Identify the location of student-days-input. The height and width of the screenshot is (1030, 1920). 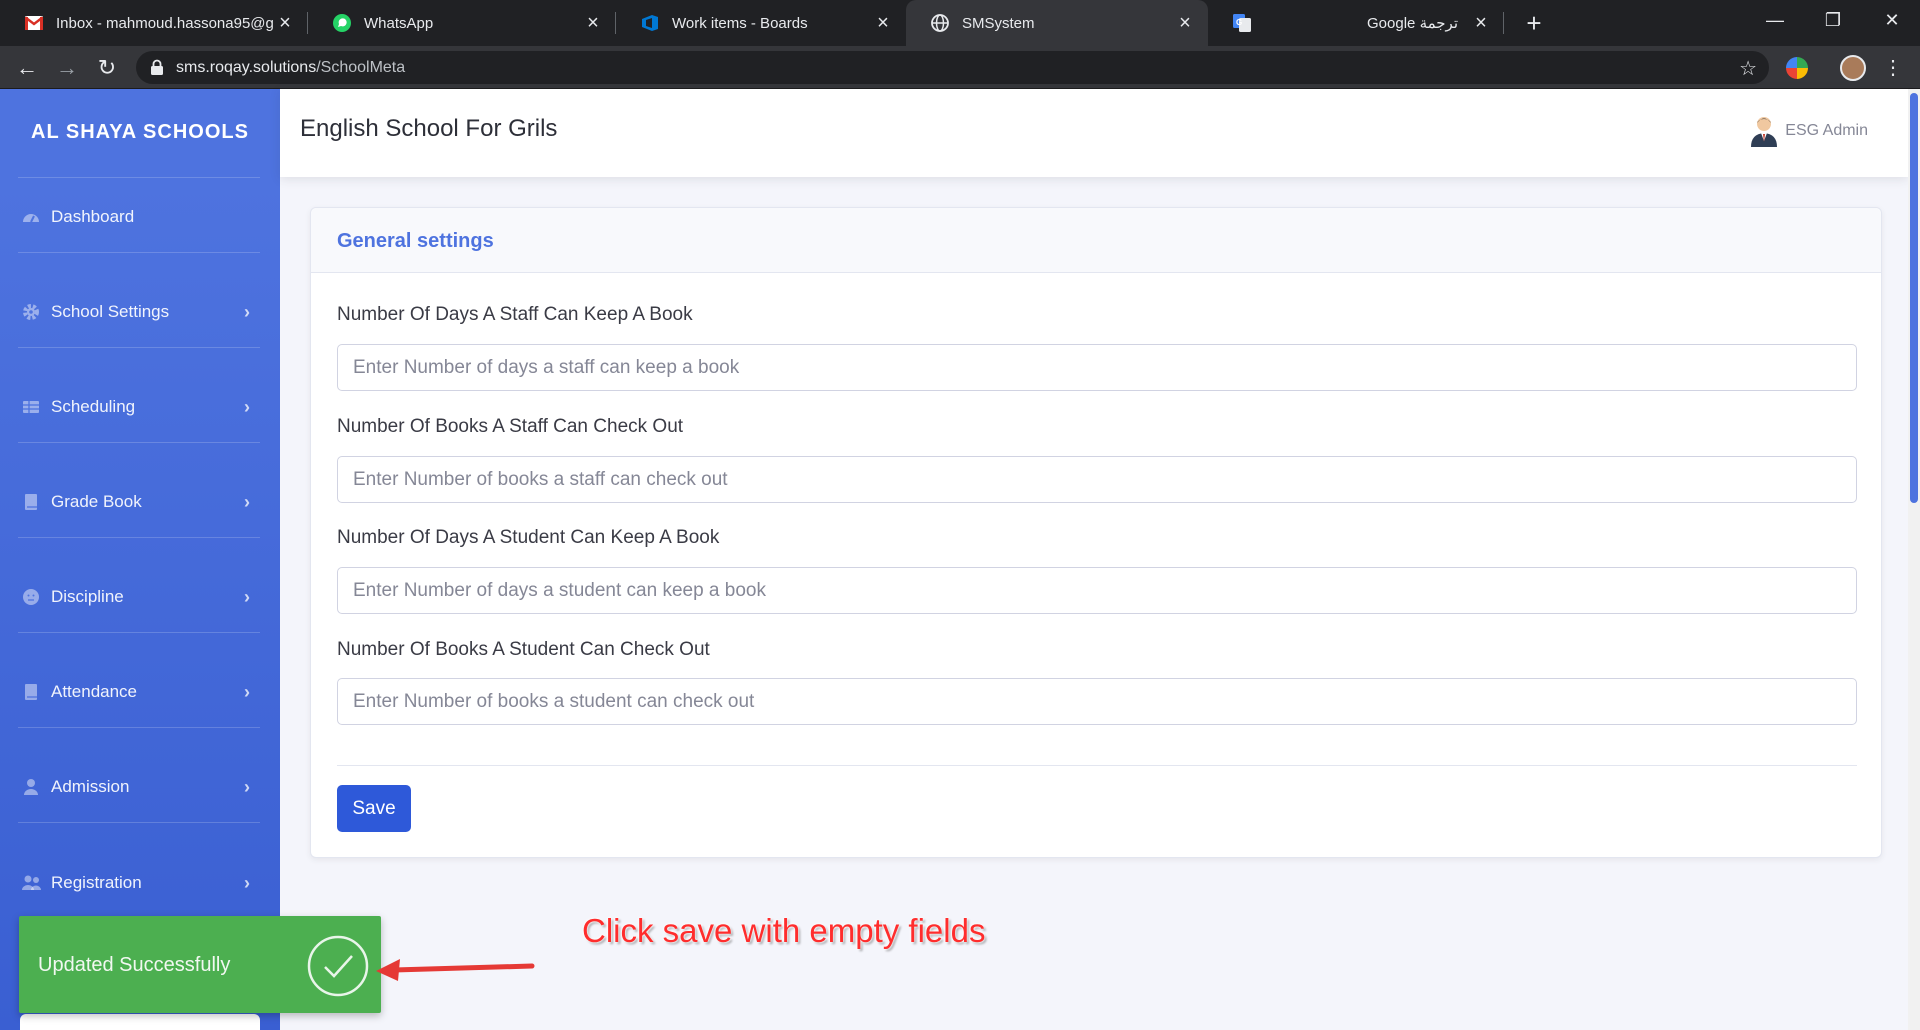
(1097, 590).